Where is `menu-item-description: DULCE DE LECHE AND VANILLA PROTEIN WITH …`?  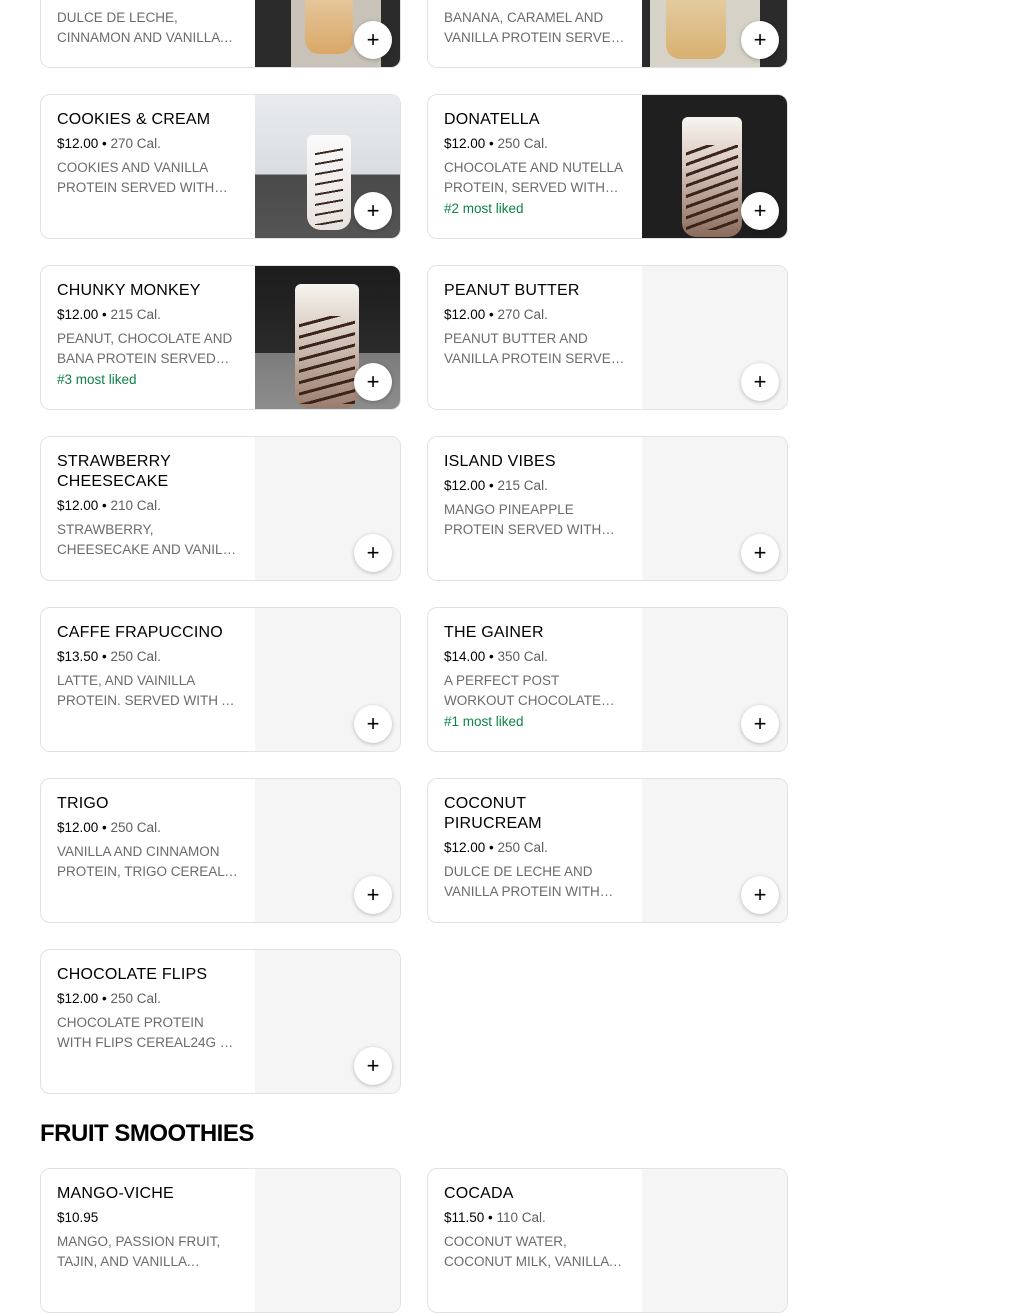
menu-item-description: DULCE DE LECHE AND VANILLA PROTEIN WITH … is located at coordinates (522, 881).